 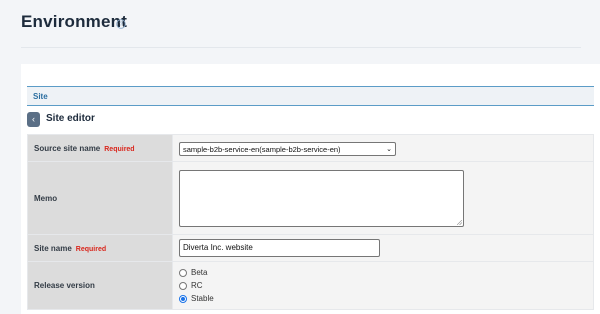 What do you see at coordinates (459, 222) in the screenshot?
I see `resize-handle-icon` at bounding box center [459, 222].